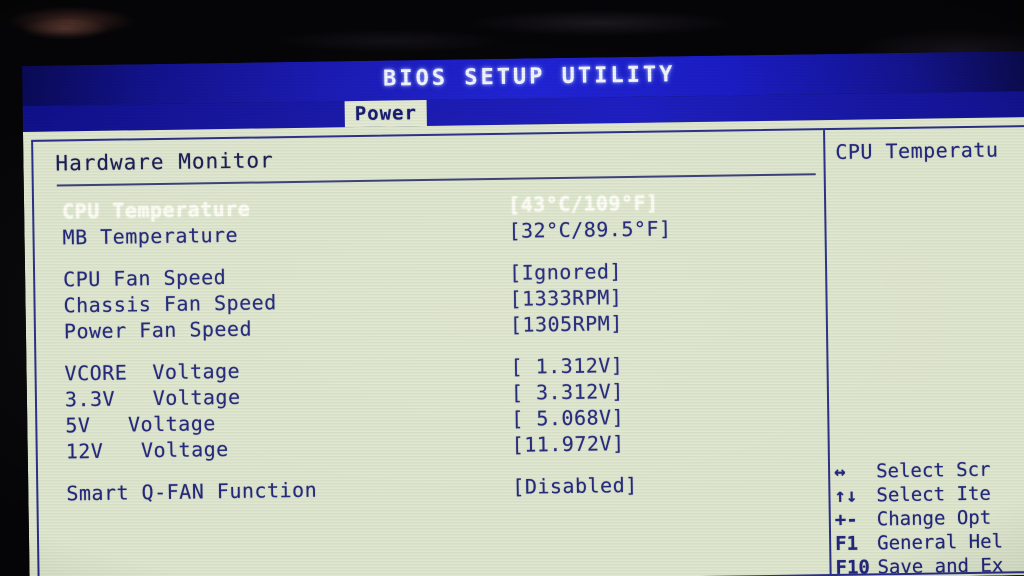 This screenshot has width=1024, height=576. What do you see at coordinates (940, 542) in the screenshot?
I see `navigation-key-description: General Hel` at bounding box center [940, 542].